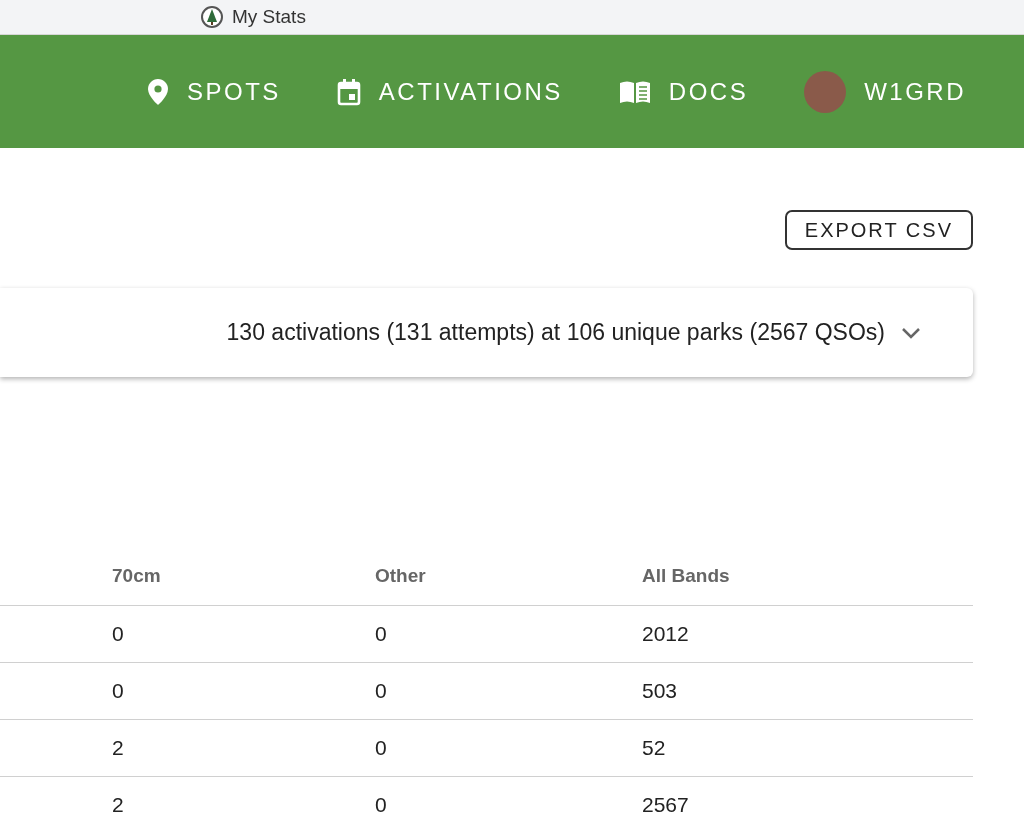 This screenshot has width=1024, height=826. What do you see at coordinates (555, 333) in the screenshot?
I see `summary-text: 130 activations (131 attempts) at 106 unique parks (2567 QSOs)` at bounding box center [555, 333].